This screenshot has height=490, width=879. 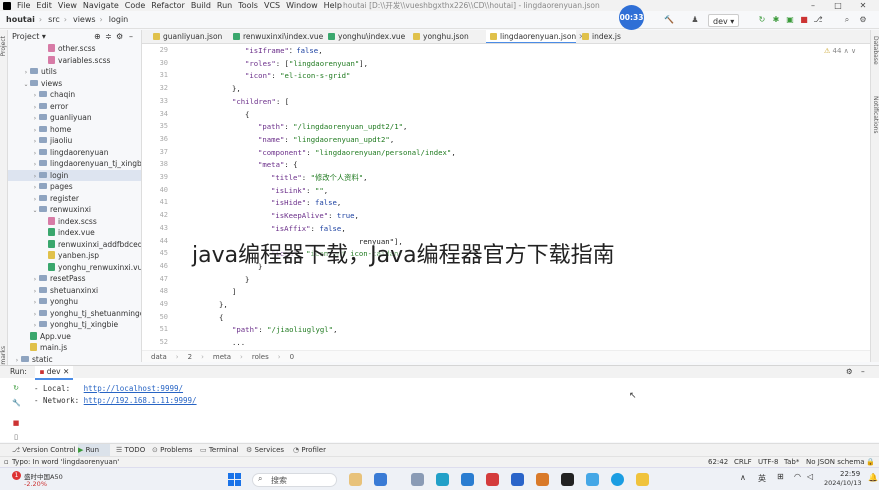 I want to click on tree-item: other.scss, so click(x=74, y=49).